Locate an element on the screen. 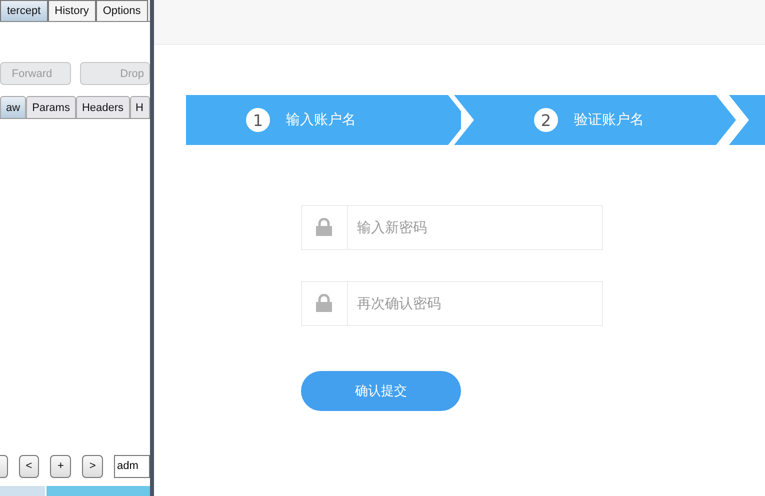  search-nav-button: > is located at coordinates (92, 466).